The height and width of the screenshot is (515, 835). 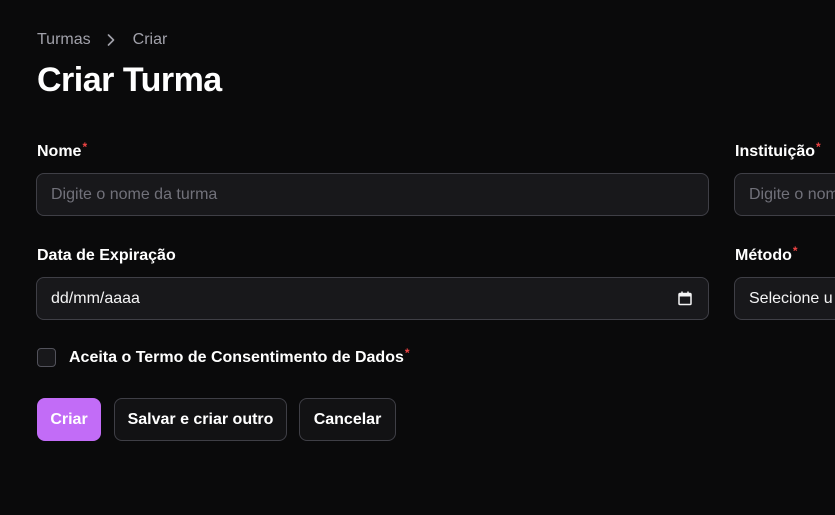 I want to click on breadcrumb-item-turmas: Turmas, so click(x=64, y=40).